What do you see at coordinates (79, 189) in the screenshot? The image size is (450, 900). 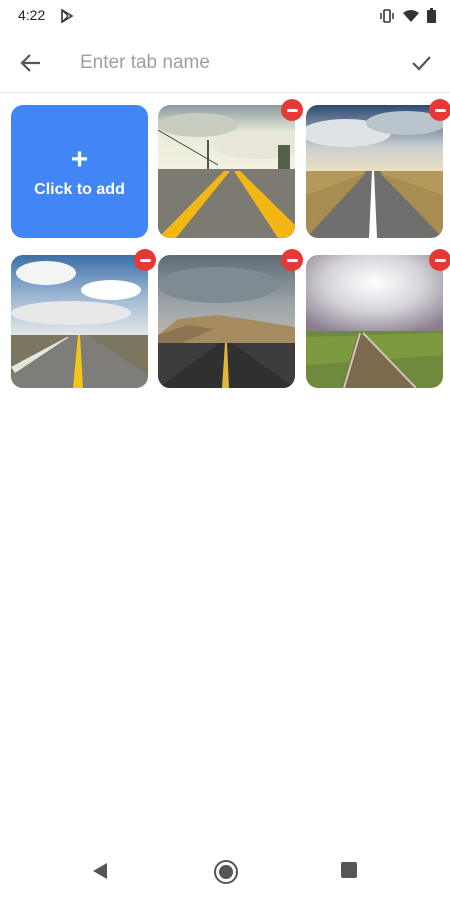 I see `add-label: Click to add` at bounding box center [79, 189].